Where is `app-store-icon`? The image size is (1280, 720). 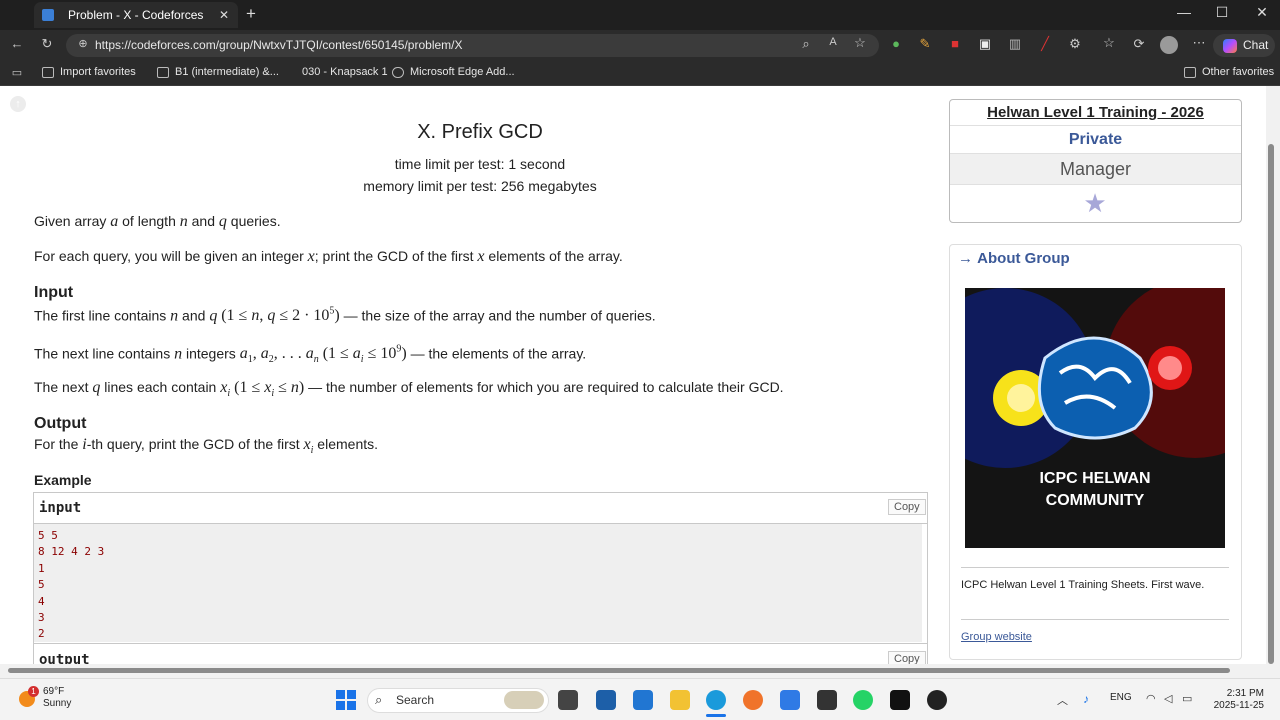 app-store-icon is located at coordinates (606, 700).